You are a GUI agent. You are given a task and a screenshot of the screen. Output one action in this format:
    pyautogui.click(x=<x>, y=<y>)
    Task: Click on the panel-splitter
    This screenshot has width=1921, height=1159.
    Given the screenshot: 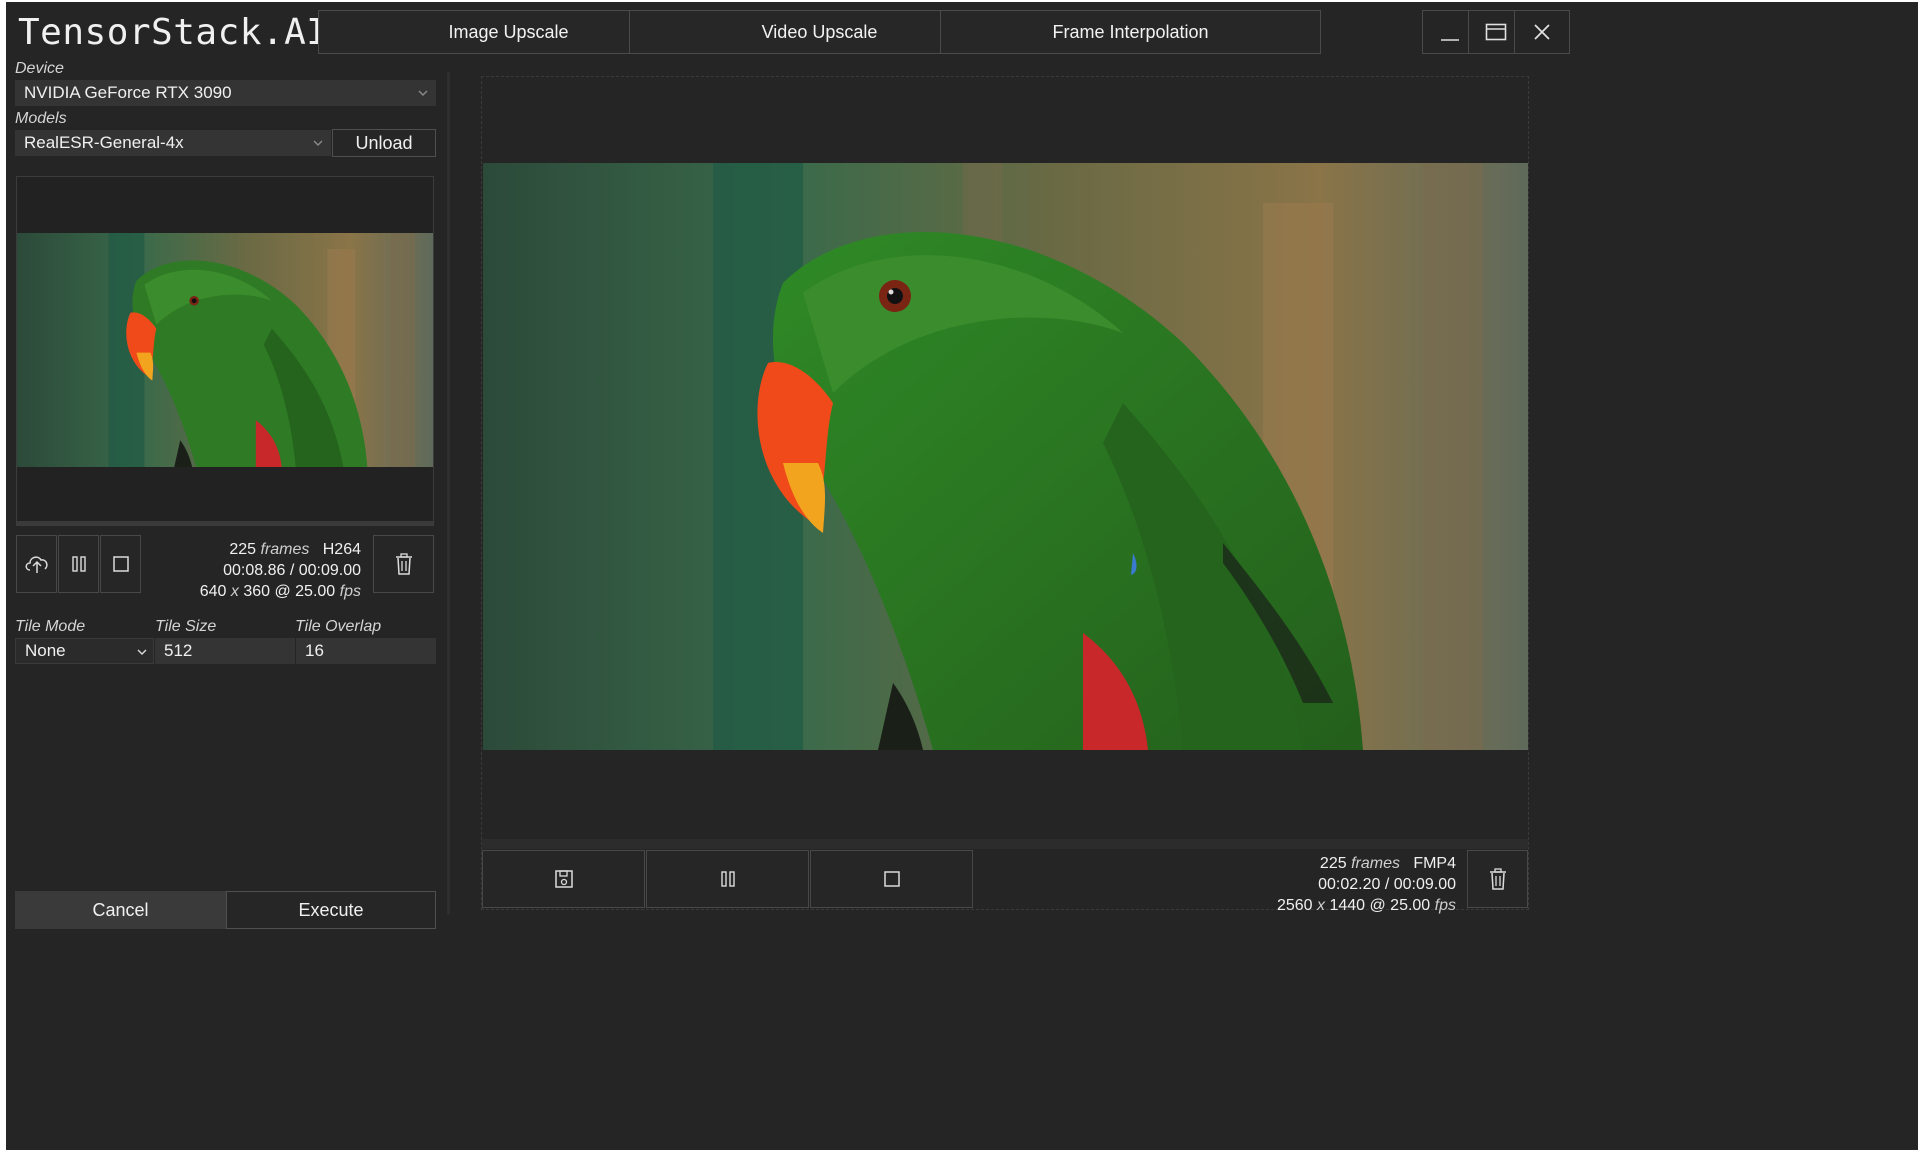 What is the action you would take?
    pyautogui.click(x=448, y=493)
    